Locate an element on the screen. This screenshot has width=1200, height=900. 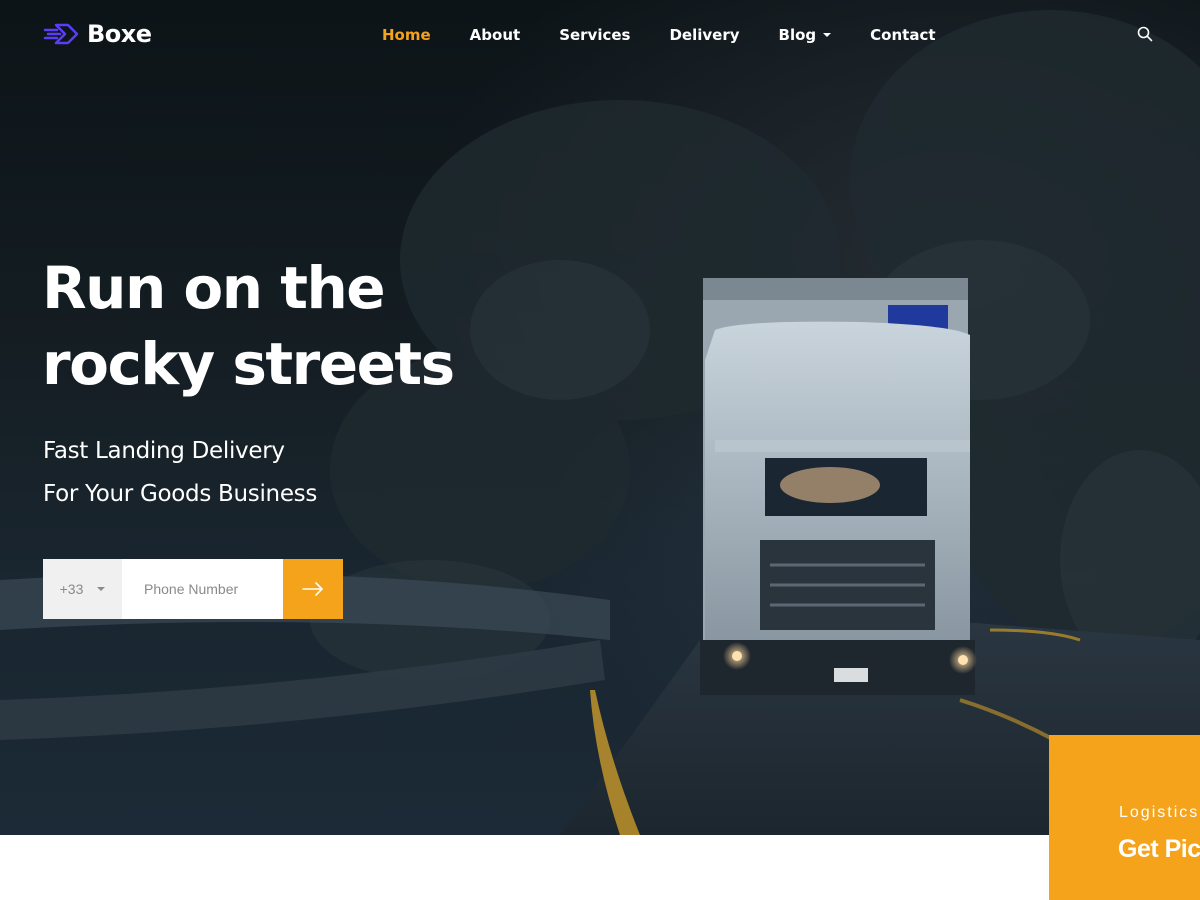
hero-title: Run on the rocky streets is located at coordinates (322, 326).